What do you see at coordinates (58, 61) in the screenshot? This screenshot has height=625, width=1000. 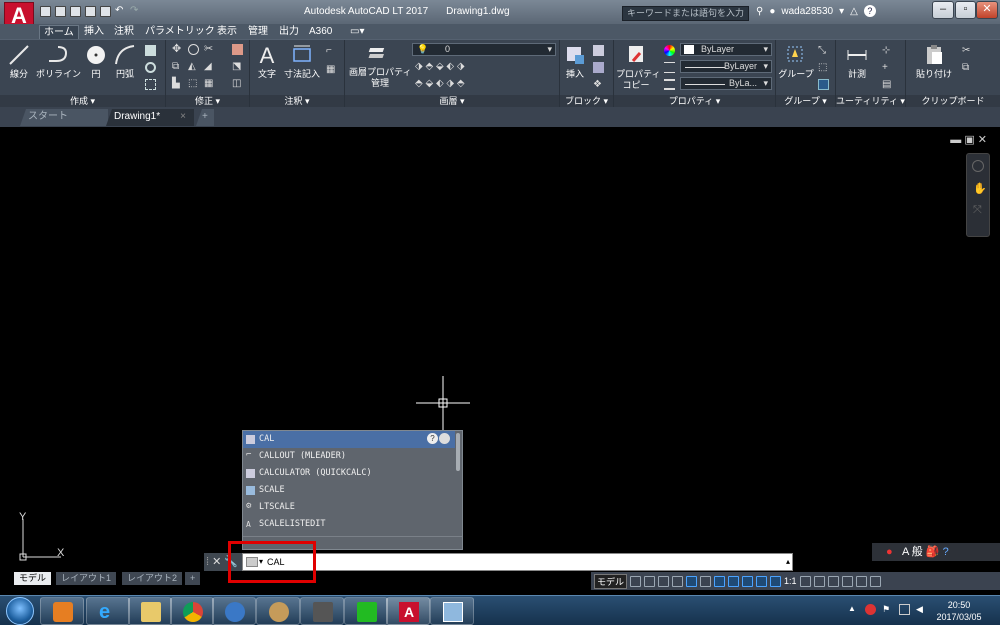 I see `polyline-button: ポリライン` at bounding box center [58, 61].